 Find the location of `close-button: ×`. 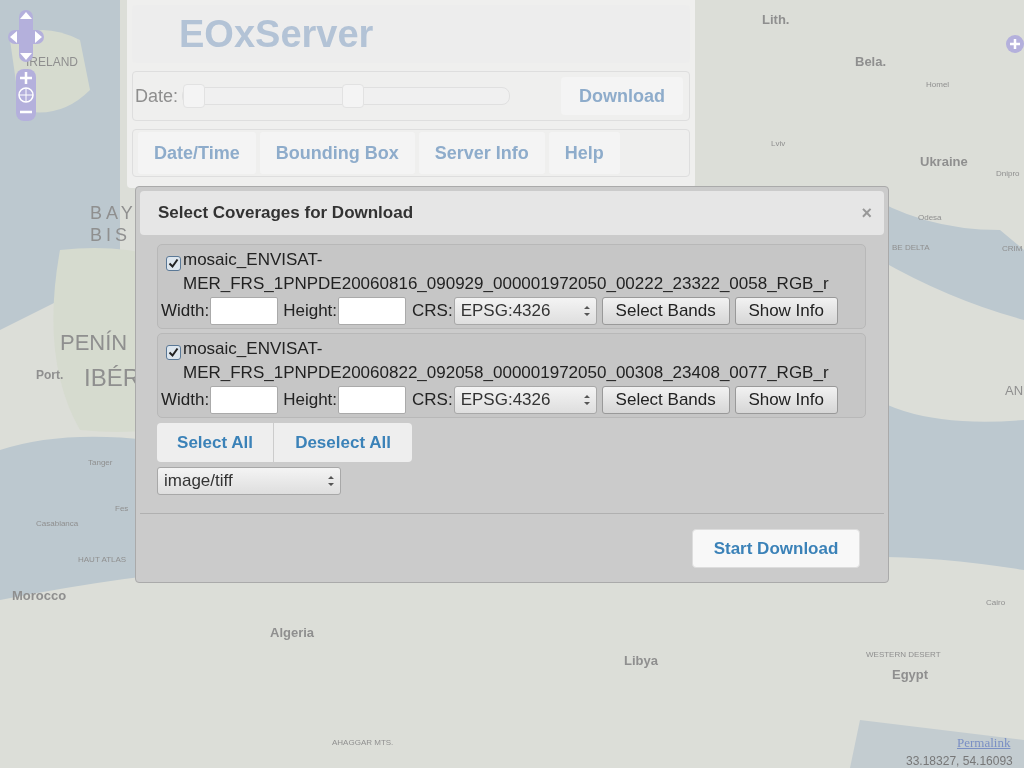

close-button: × is located at coordinates (866, 213).